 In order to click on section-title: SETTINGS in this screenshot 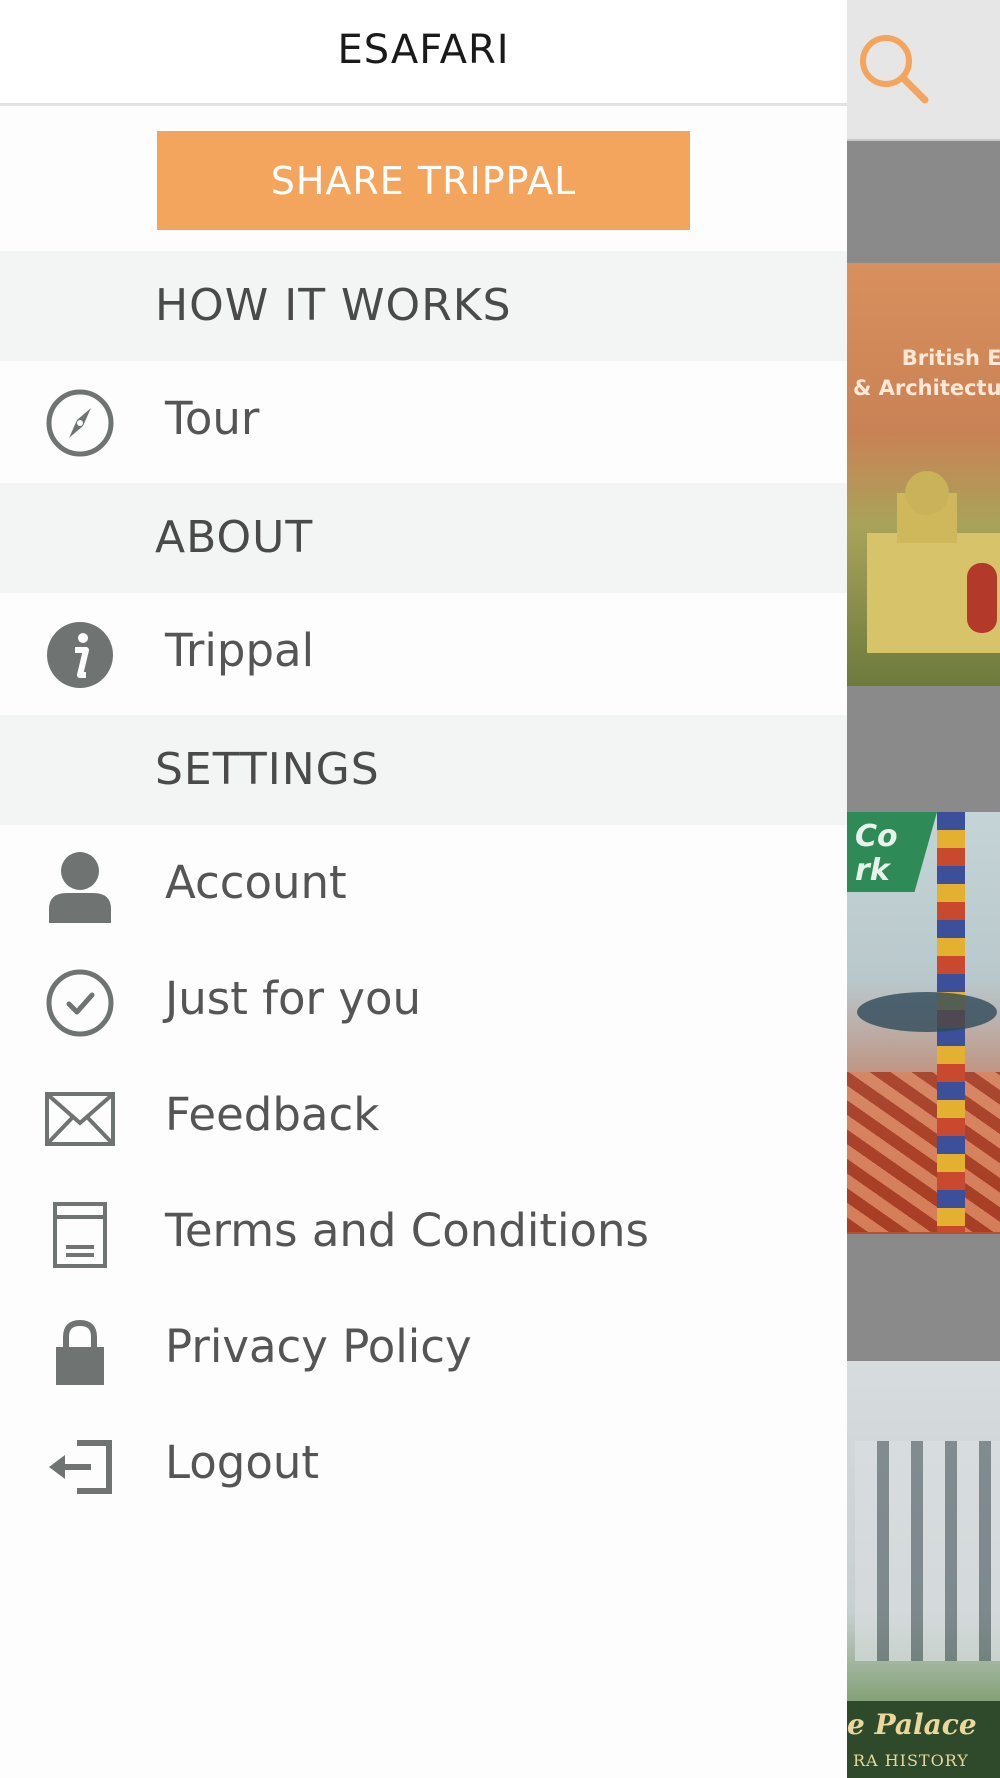, I will do `click(267, 769)`.